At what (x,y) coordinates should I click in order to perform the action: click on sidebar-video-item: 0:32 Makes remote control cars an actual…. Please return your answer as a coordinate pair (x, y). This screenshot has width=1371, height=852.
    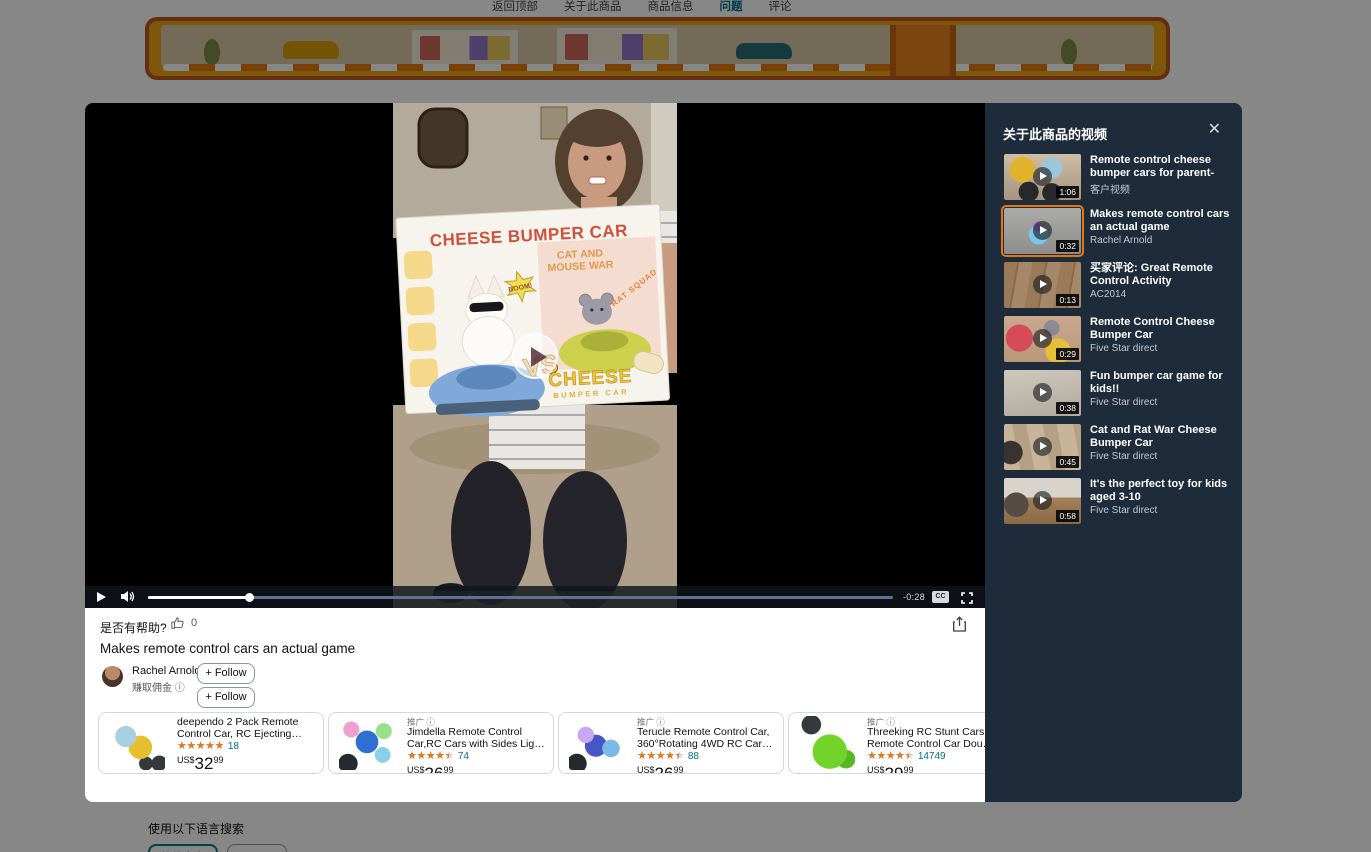
    Looking at the image, I should click on (1118, 231).